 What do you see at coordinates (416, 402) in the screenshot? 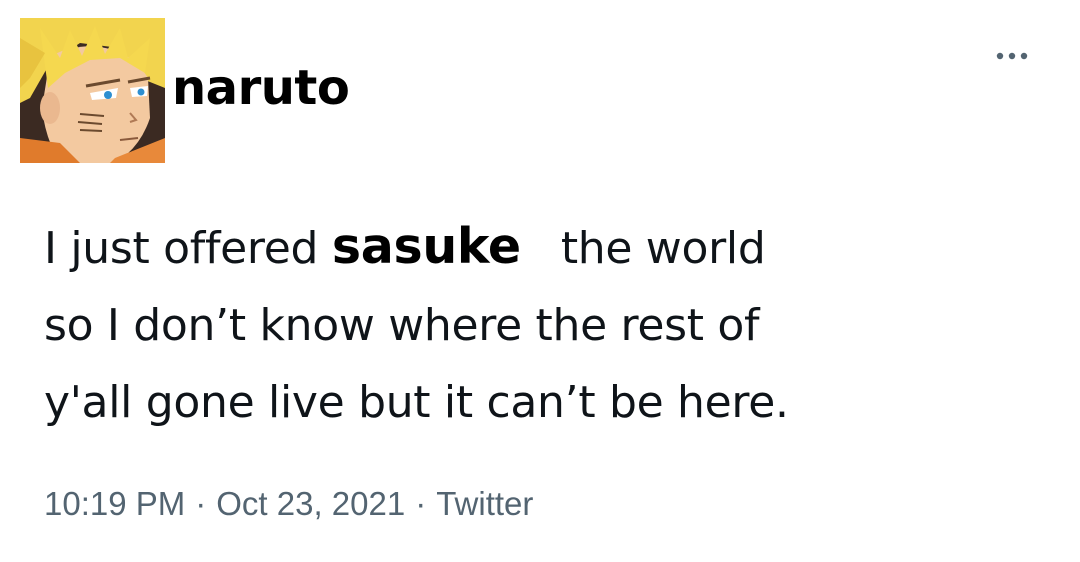
I see `tweet-line-3: y'all gone live but it can’t be here.` at bounding box center [416, 402].